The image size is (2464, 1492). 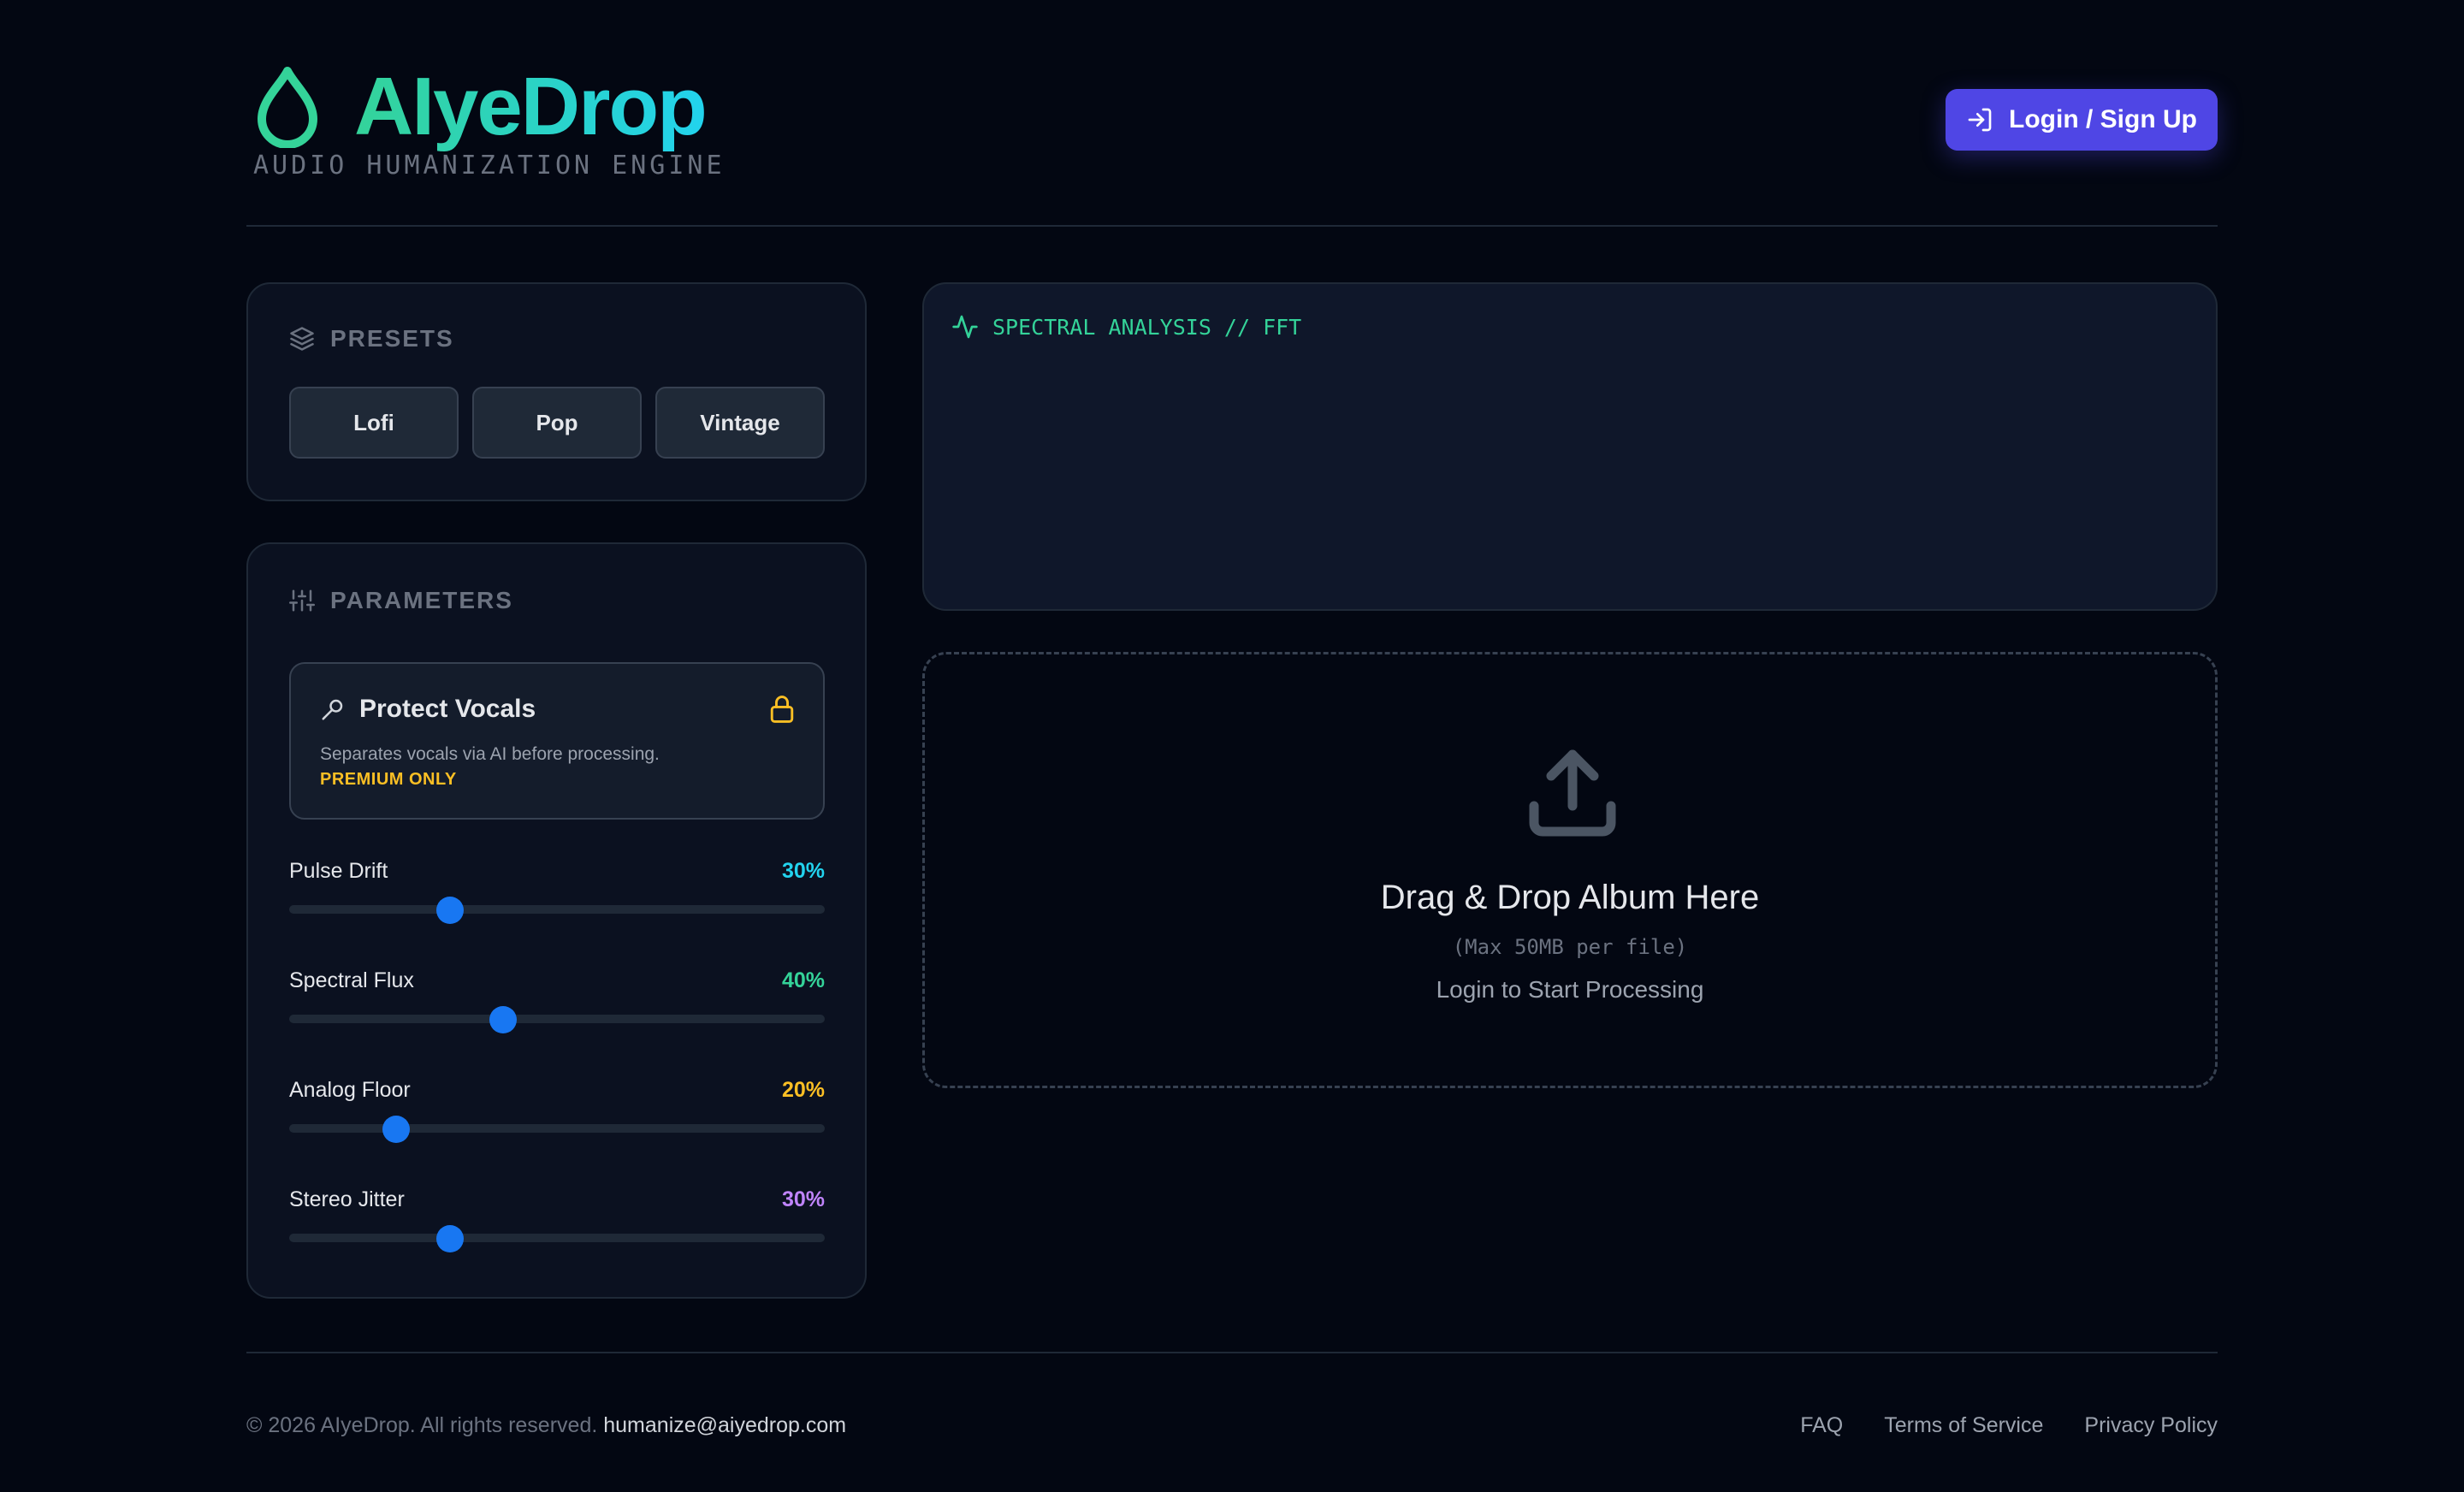 I want to click on analog-floor-value: 20%, so click(x=803, y=1090).